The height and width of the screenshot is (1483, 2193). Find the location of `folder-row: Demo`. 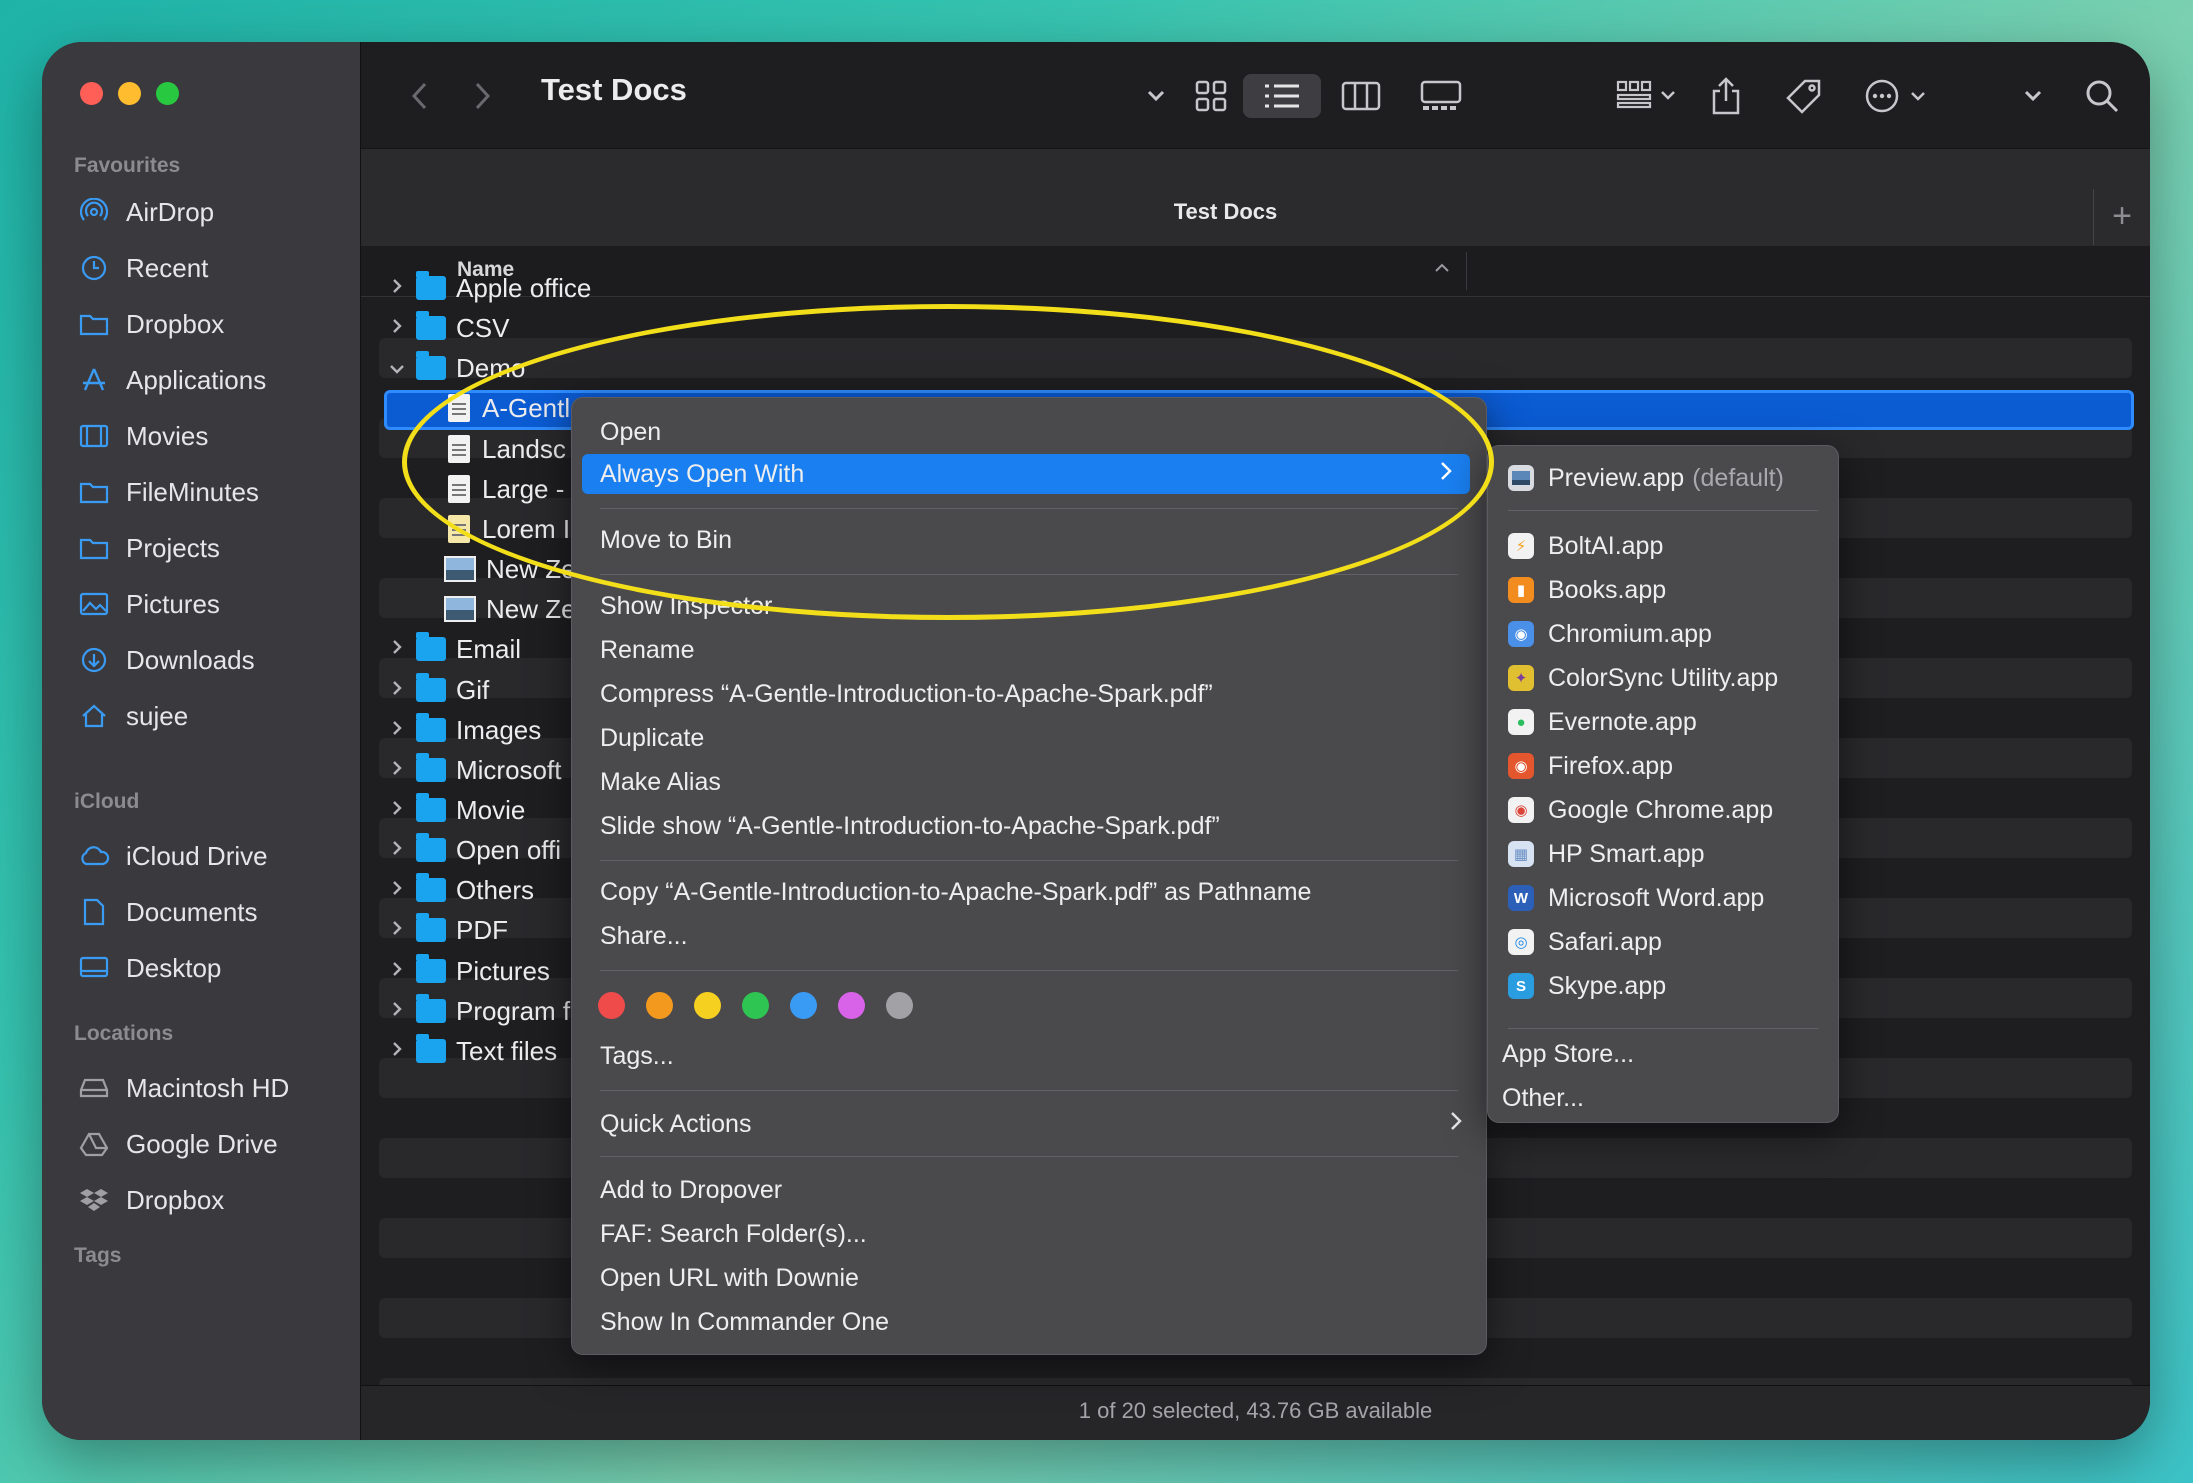

folder-row: Demo is located at coordinates (454, 368).